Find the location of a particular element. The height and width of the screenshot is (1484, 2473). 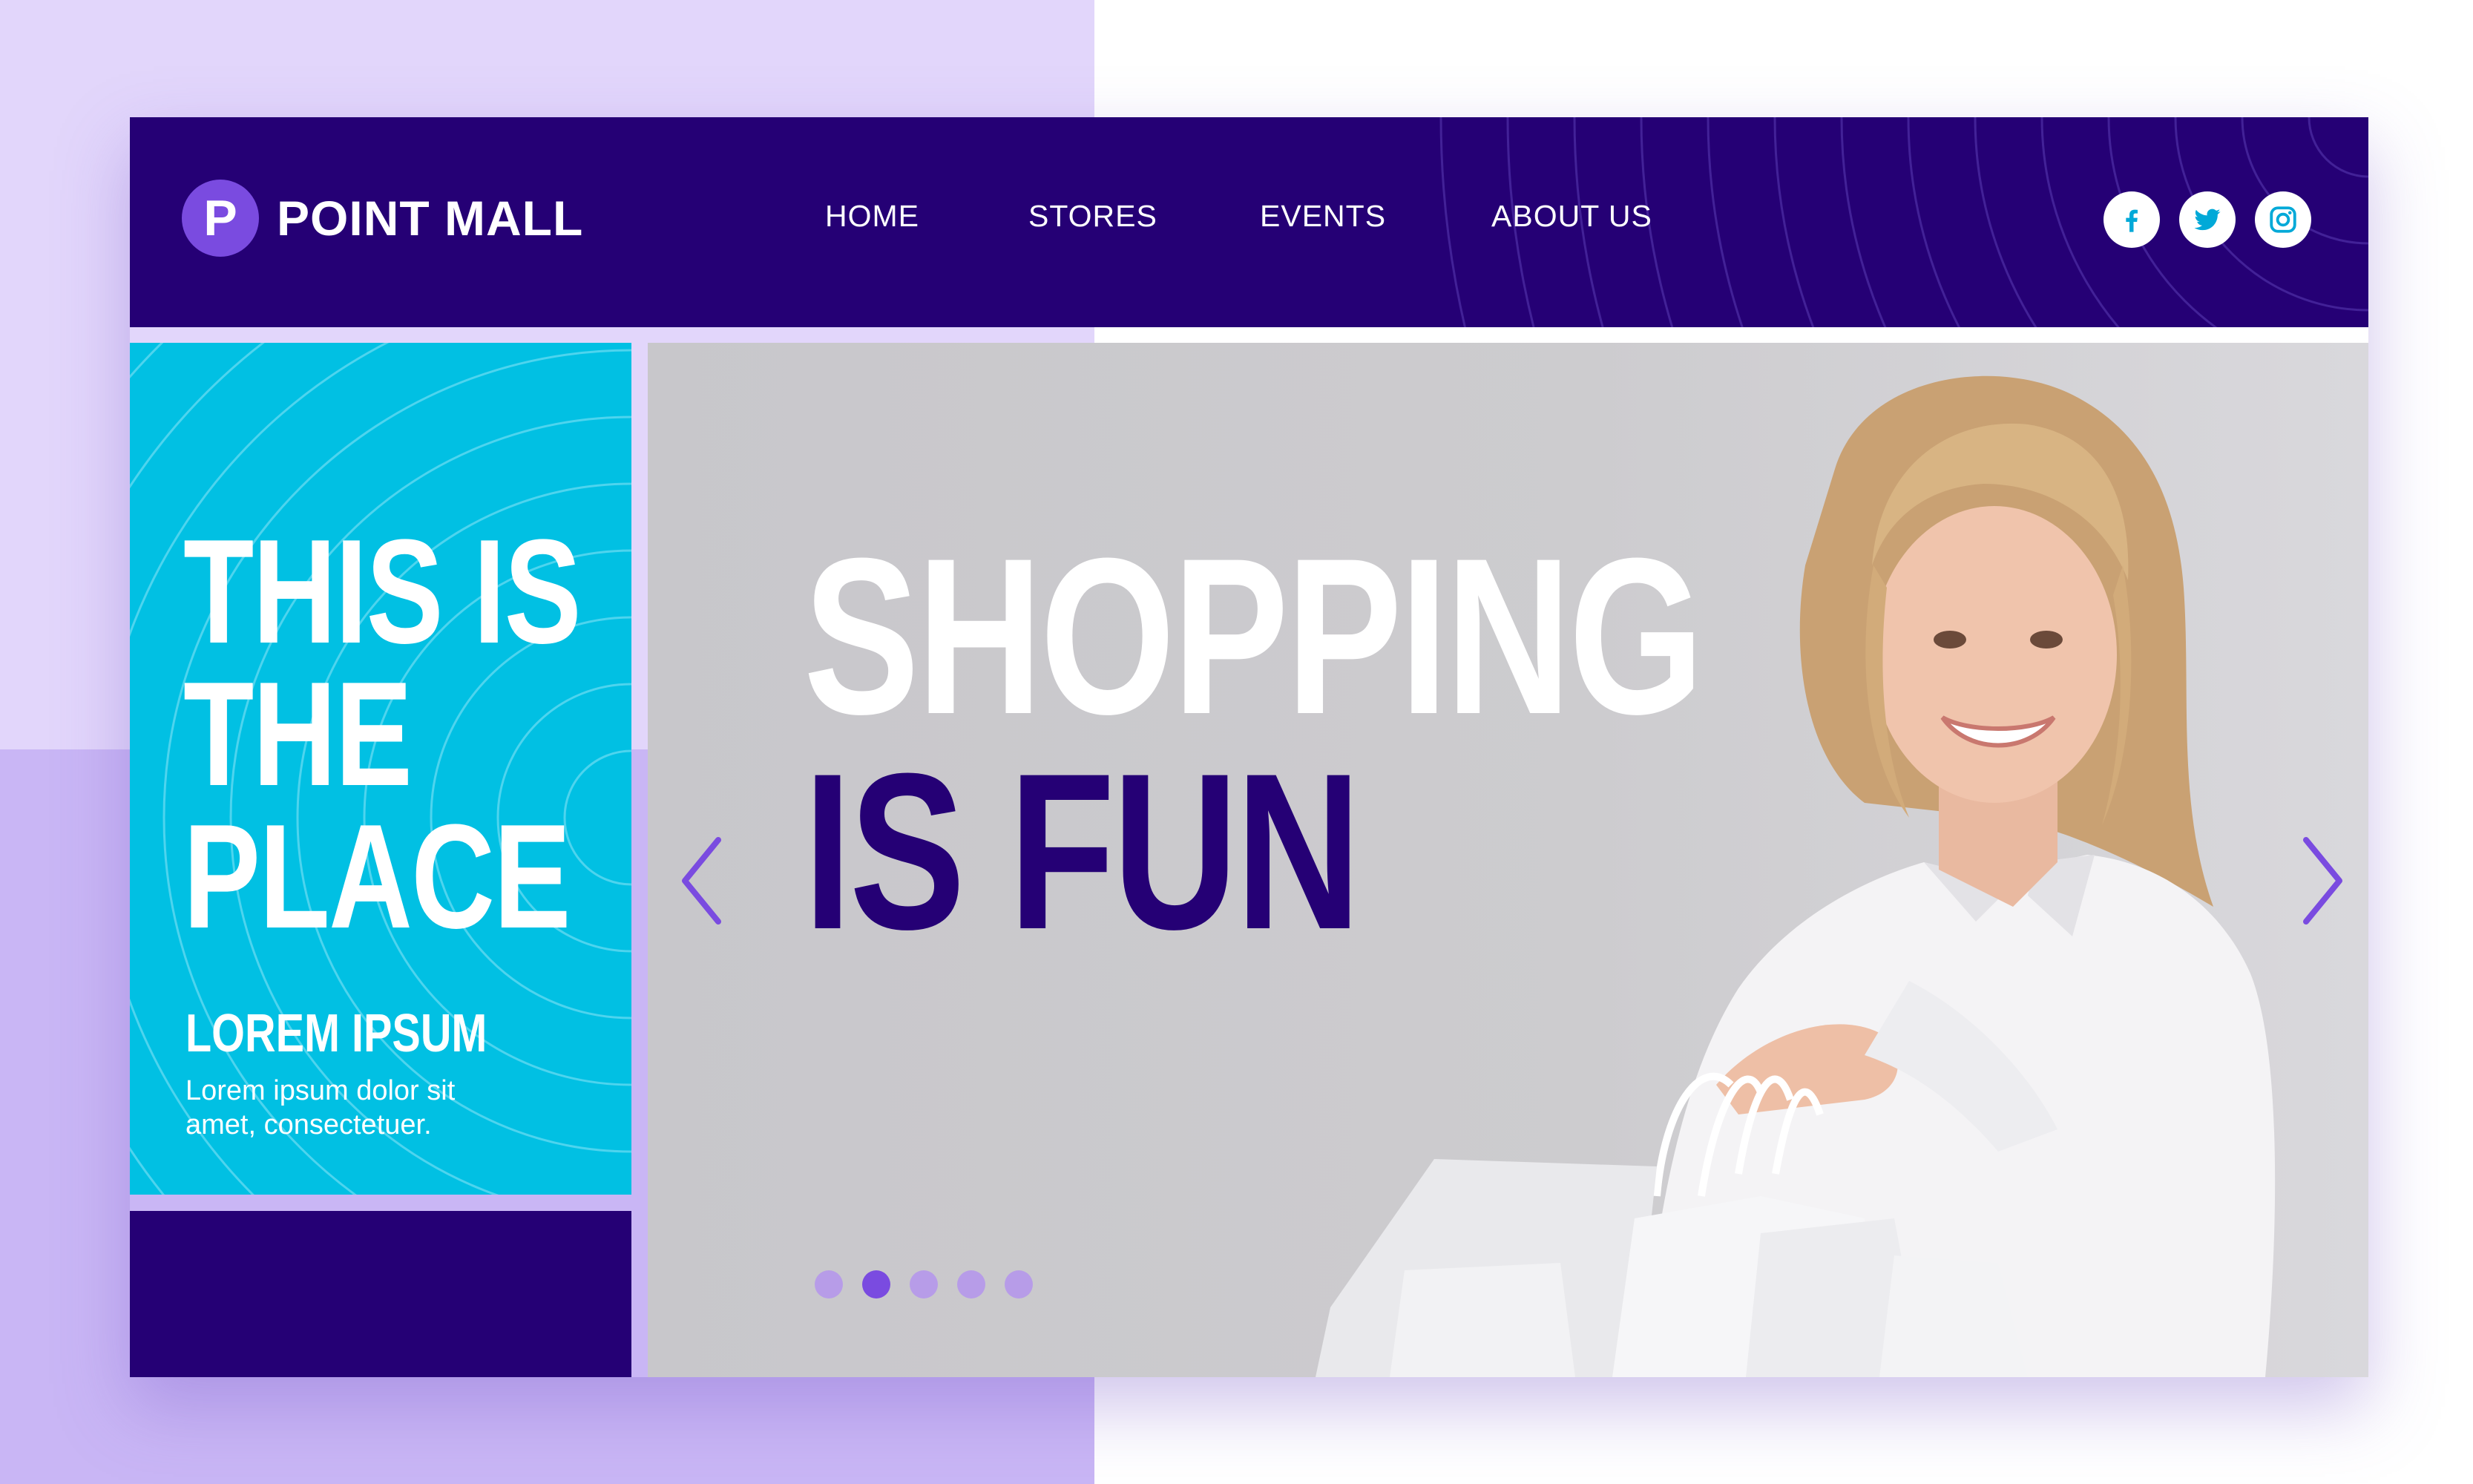

slide-dot-2-active is located at coordinates (876, 1284).